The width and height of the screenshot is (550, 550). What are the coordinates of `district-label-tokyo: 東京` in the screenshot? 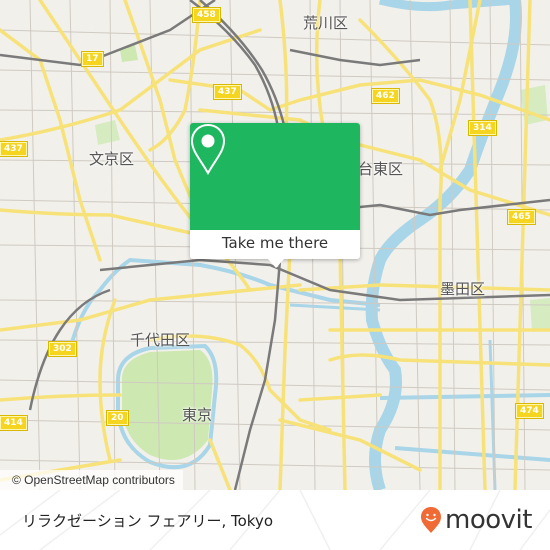 It's located at (197, 415).